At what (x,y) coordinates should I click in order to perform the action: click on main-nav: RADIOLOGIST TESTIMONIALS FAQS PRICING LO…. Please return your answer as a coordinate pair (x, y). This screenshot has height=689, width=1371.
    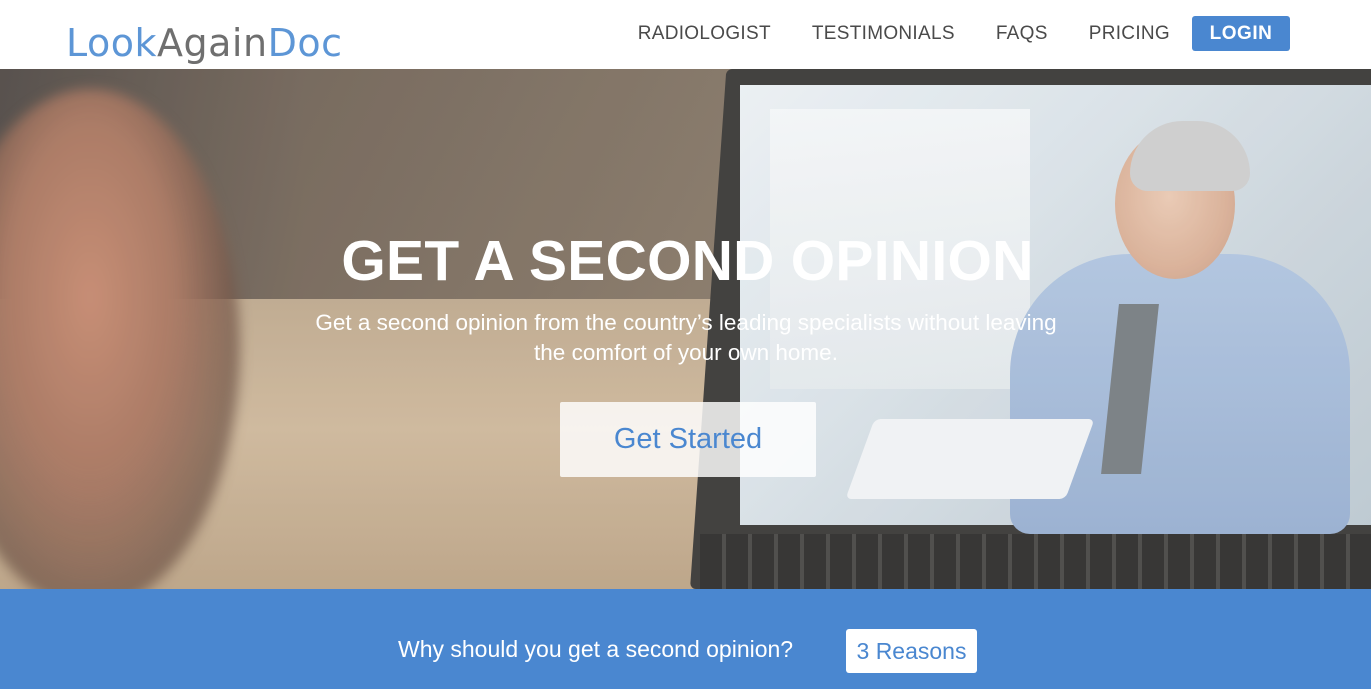
    Looking at the image, I should click on (964, 33).